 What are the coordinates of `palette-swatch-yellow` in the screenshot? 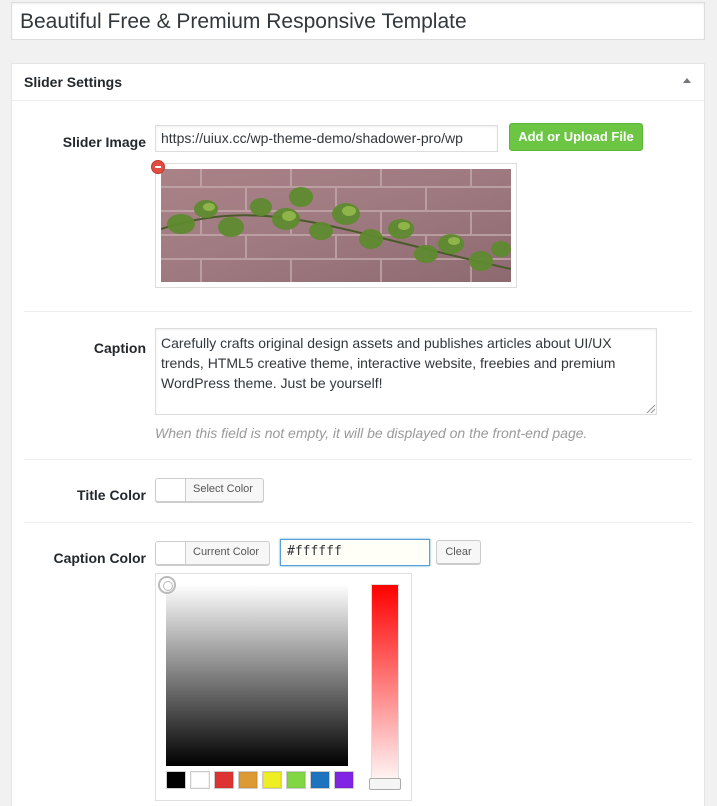 It's located at (272, 780).